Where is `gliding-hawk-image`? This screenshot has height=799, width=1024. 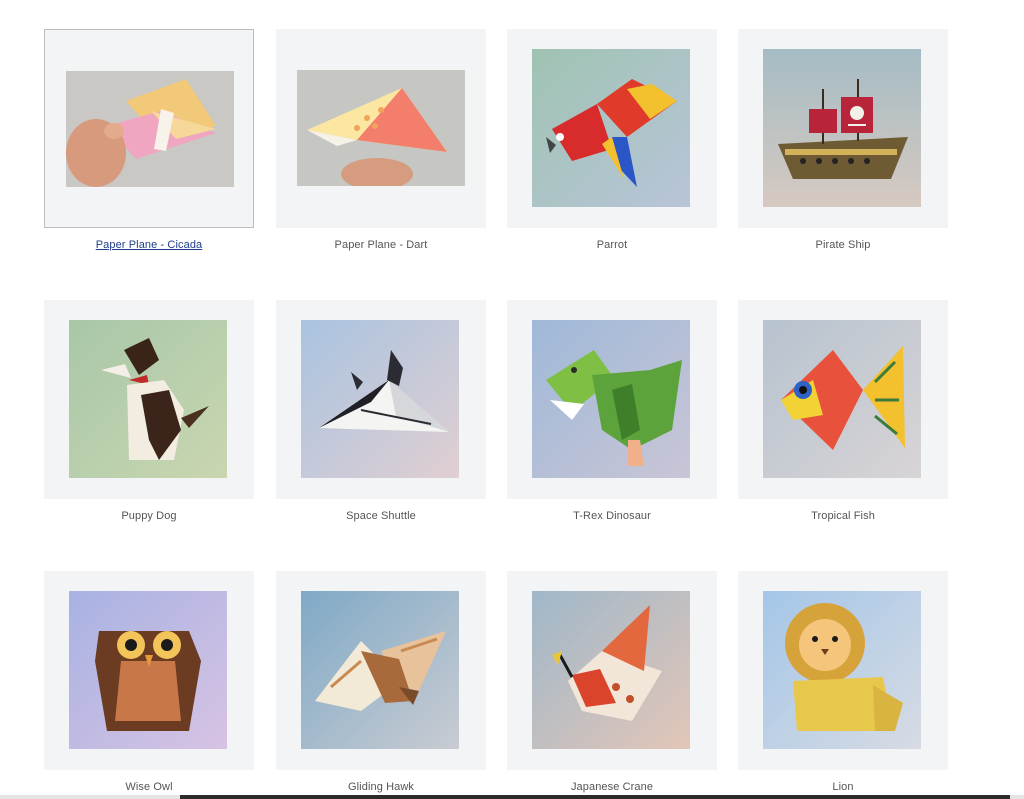
gliding-hawk-image is located at coordinates (380, 670).